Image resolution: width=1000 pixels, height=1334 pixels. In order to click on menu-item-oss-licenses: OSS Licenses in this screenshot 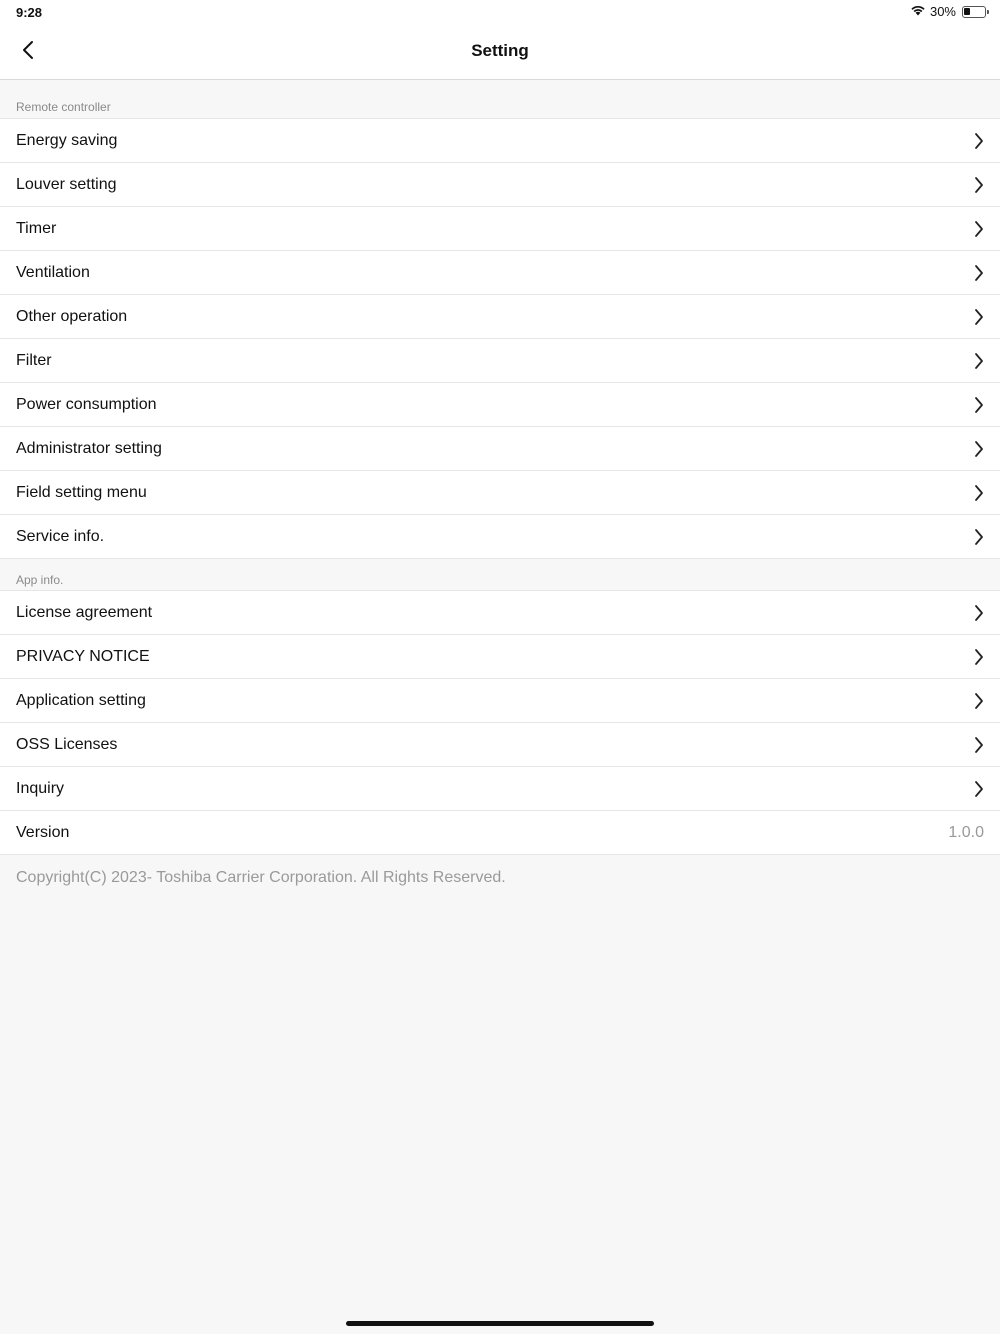, I will do `click(500, 745)`.